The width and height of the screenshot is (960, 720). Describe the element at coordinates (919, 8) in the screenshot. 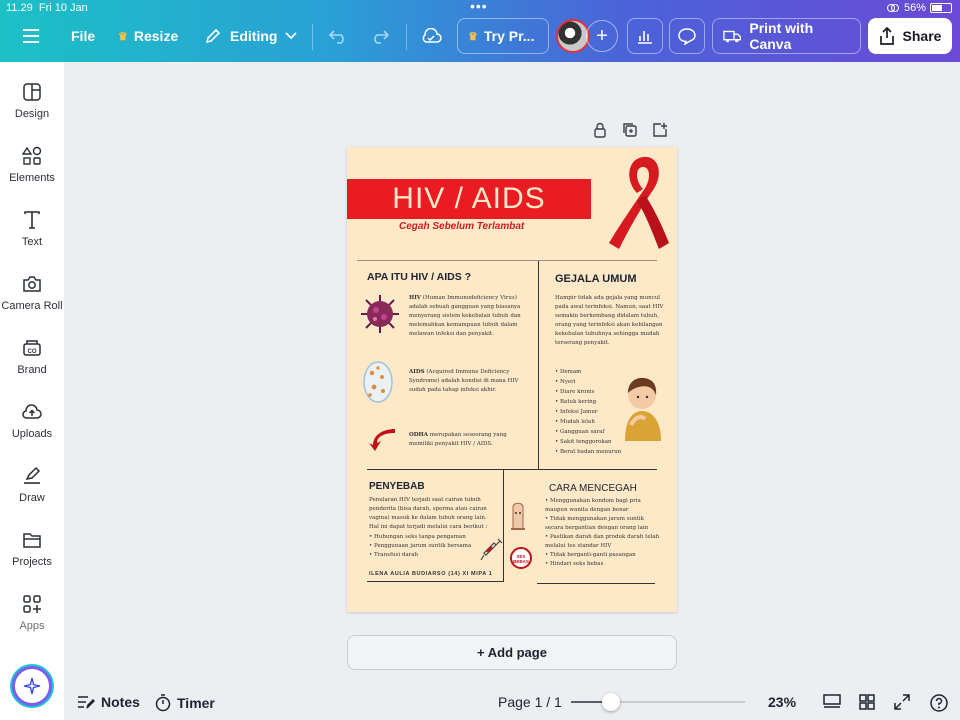

I see `status-right: 56%` at that location.